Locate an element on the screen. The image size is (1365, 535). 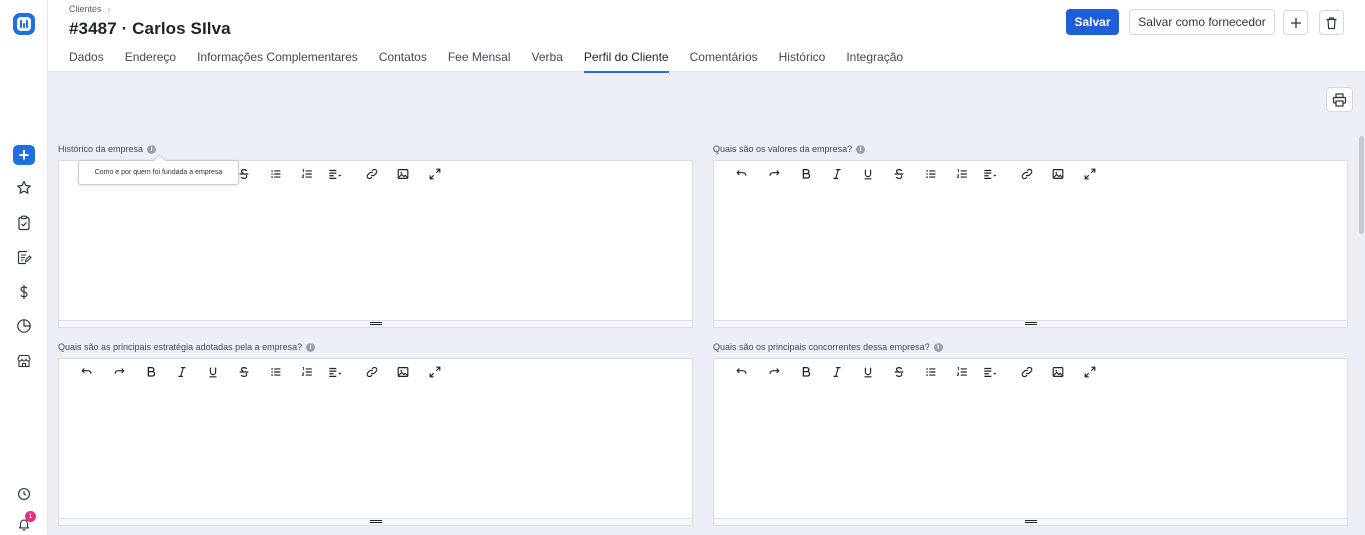
plus-icon: + is located at coordinates (24, 155).